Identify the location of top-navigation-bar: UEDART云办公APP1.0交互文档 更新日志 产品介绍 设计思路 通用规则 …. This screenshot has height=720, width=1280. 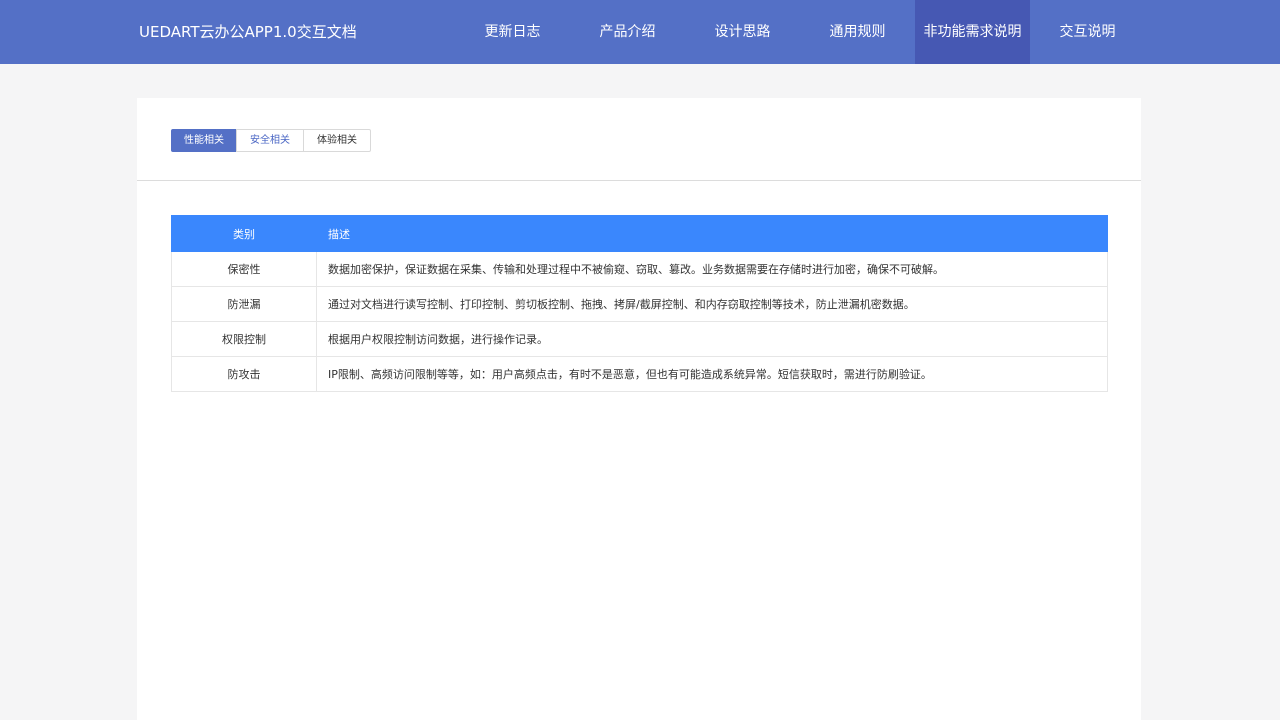
(640, 32).